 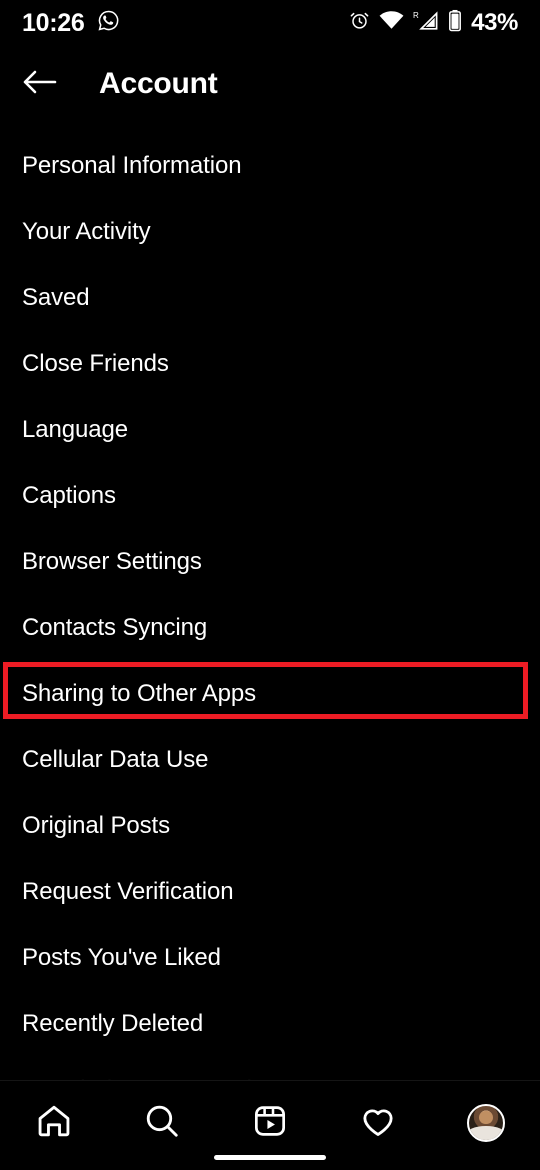 I want to click on whatsapp-icon, so click(x=108, y=23).